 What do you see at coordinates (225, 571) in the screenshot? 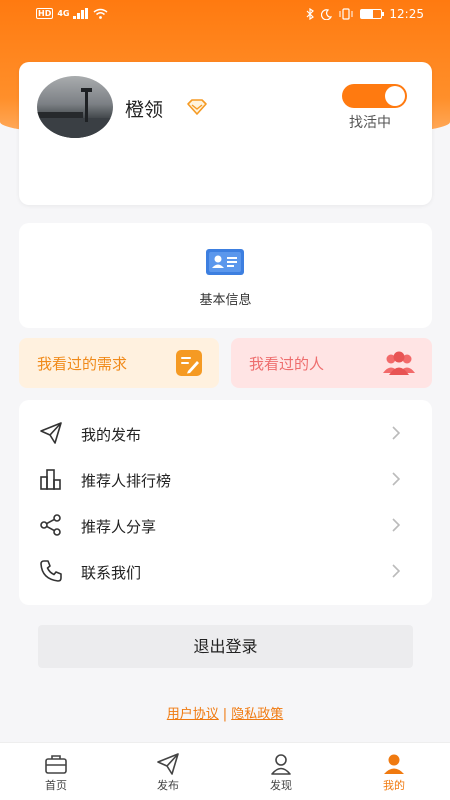
I see `menu-item-contact: 联系我们` at bounding box center [225, 571].